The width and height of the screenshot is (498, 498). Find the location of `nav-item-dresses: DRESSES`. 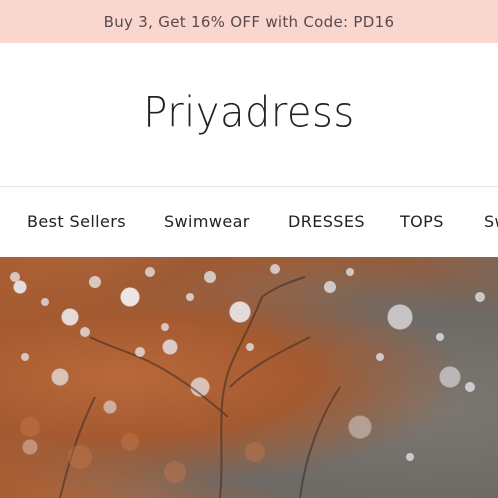

nav-item-dresses: DRESSES is located at coordinates (326, 222).